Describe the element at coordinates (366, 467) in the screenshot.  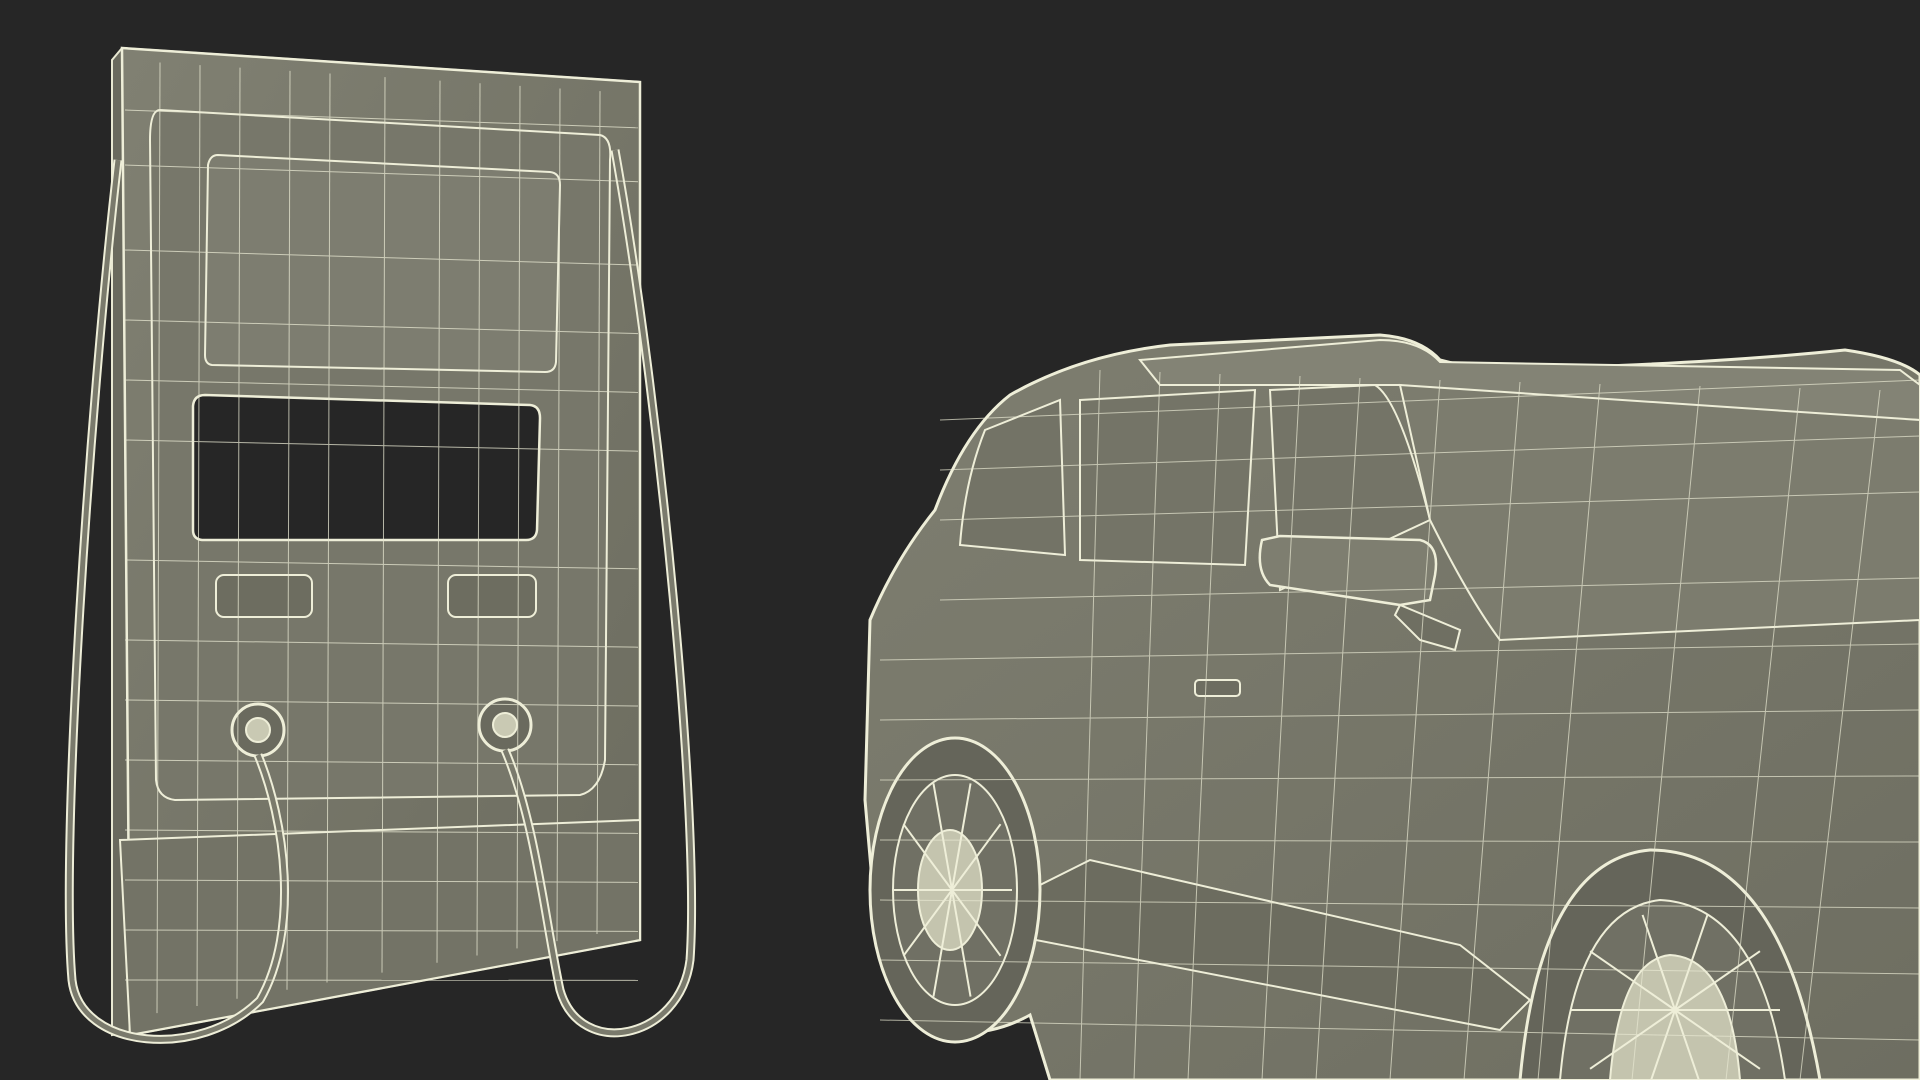
I see `station-display-cutout` at that location.